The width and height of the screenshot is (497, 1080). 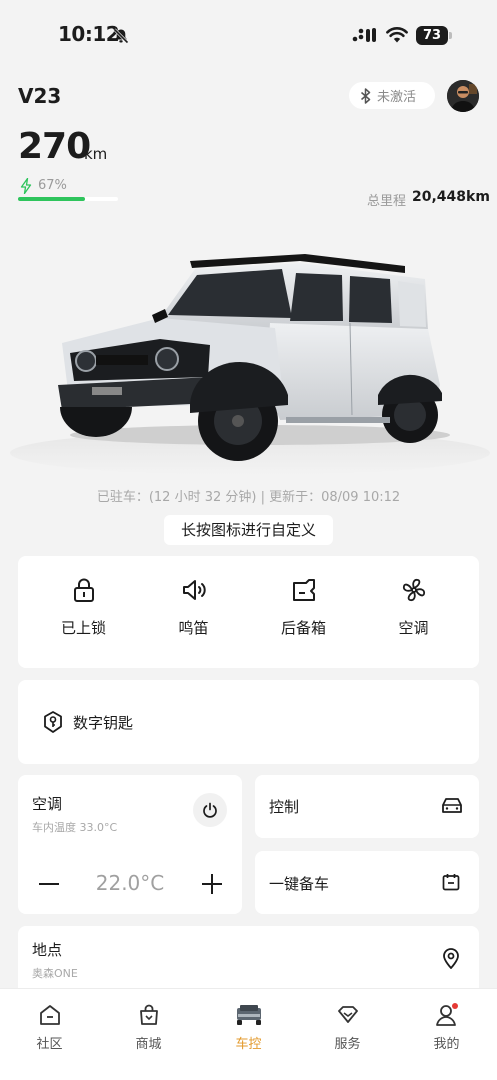 I want to click on power-icon, so click(x=210, y=810).